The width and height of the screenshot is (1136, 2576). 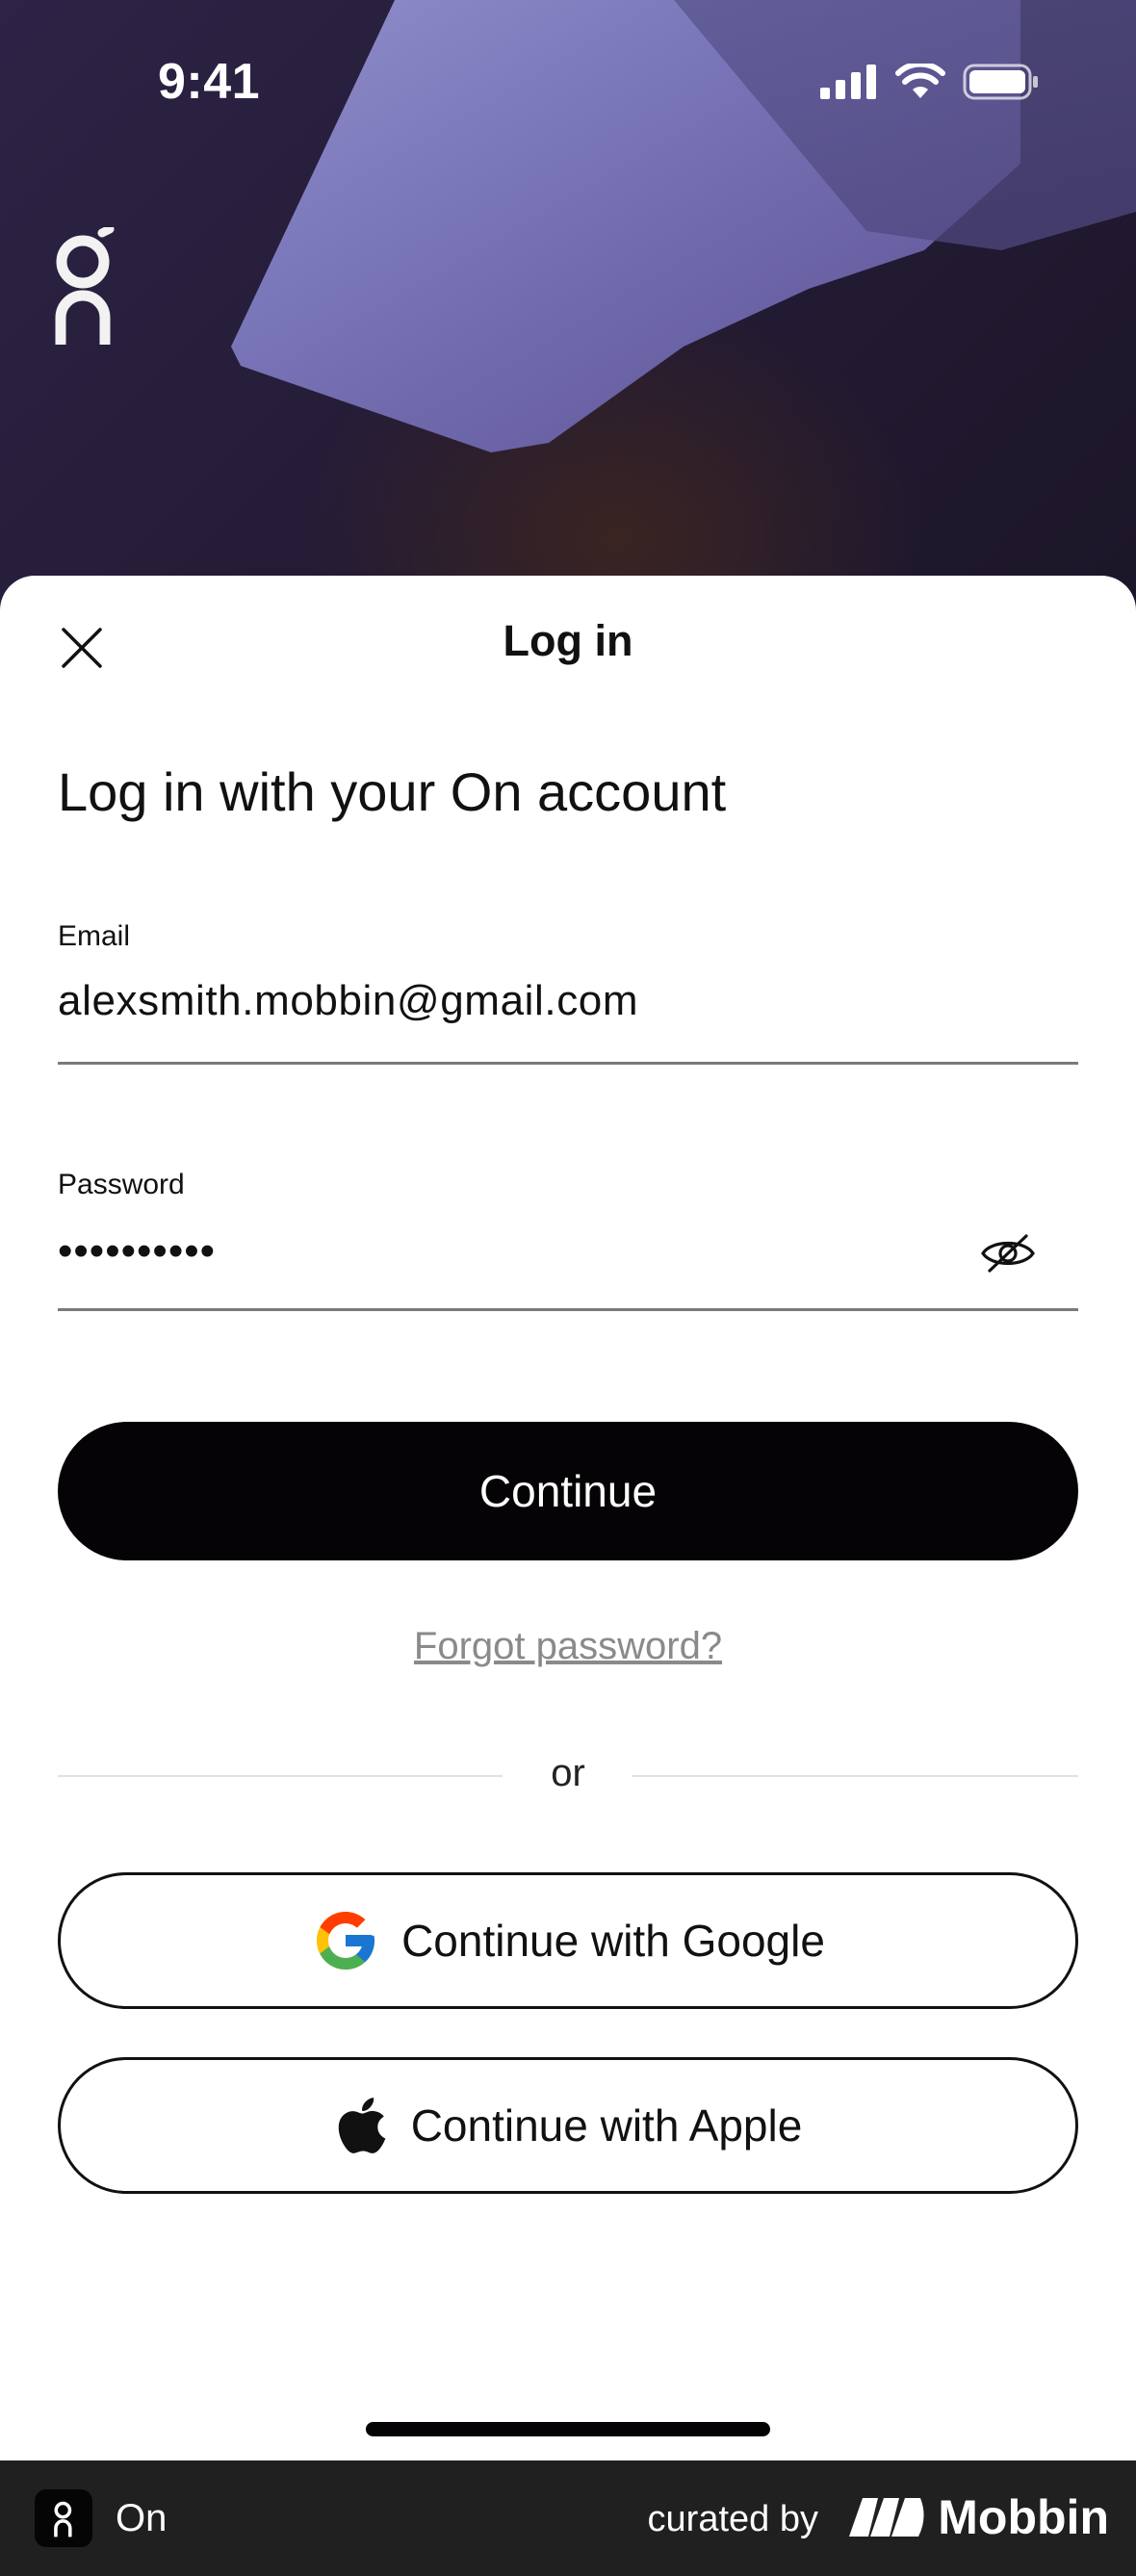 What do you see at coordinates (346, 1941) in the screenshot?
I see `google-icon` at bounding box center [346, 1941].